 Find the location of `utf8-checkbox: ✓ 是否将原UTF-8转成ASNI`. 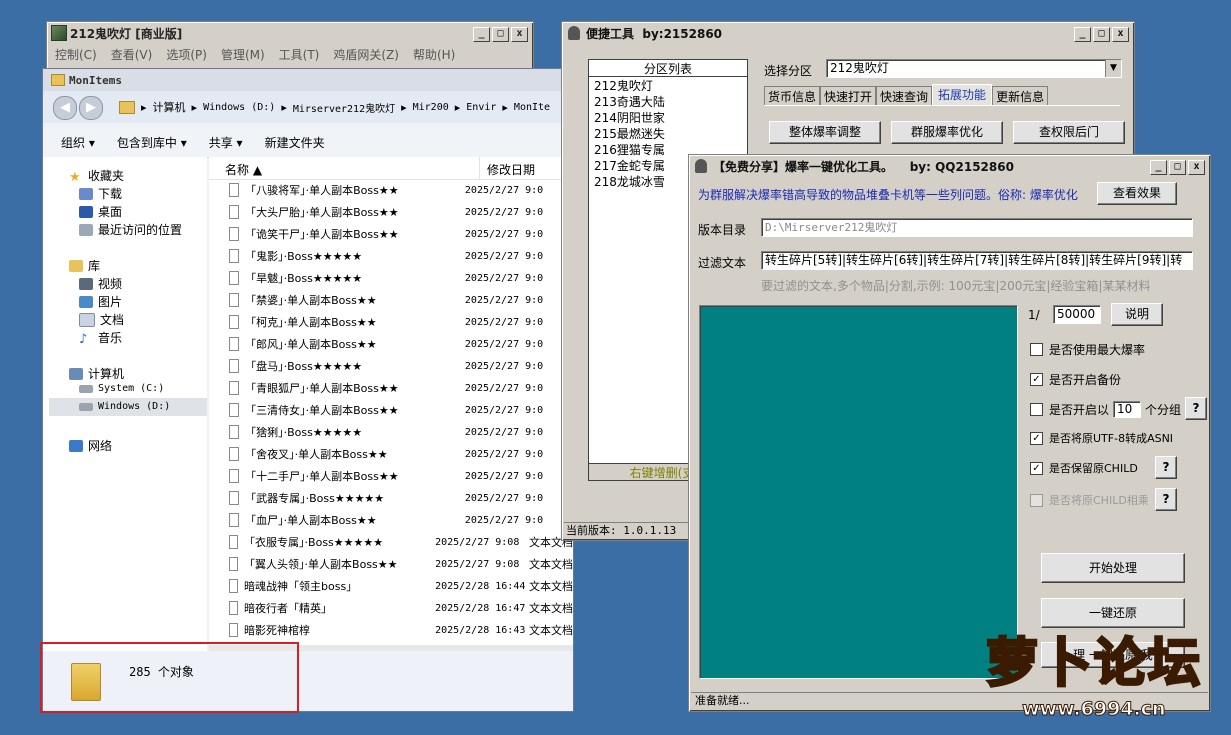

utf8-checkbox: ✓ 是否将原UTF-8转成ASNI is located at coordinates (1101, 438).